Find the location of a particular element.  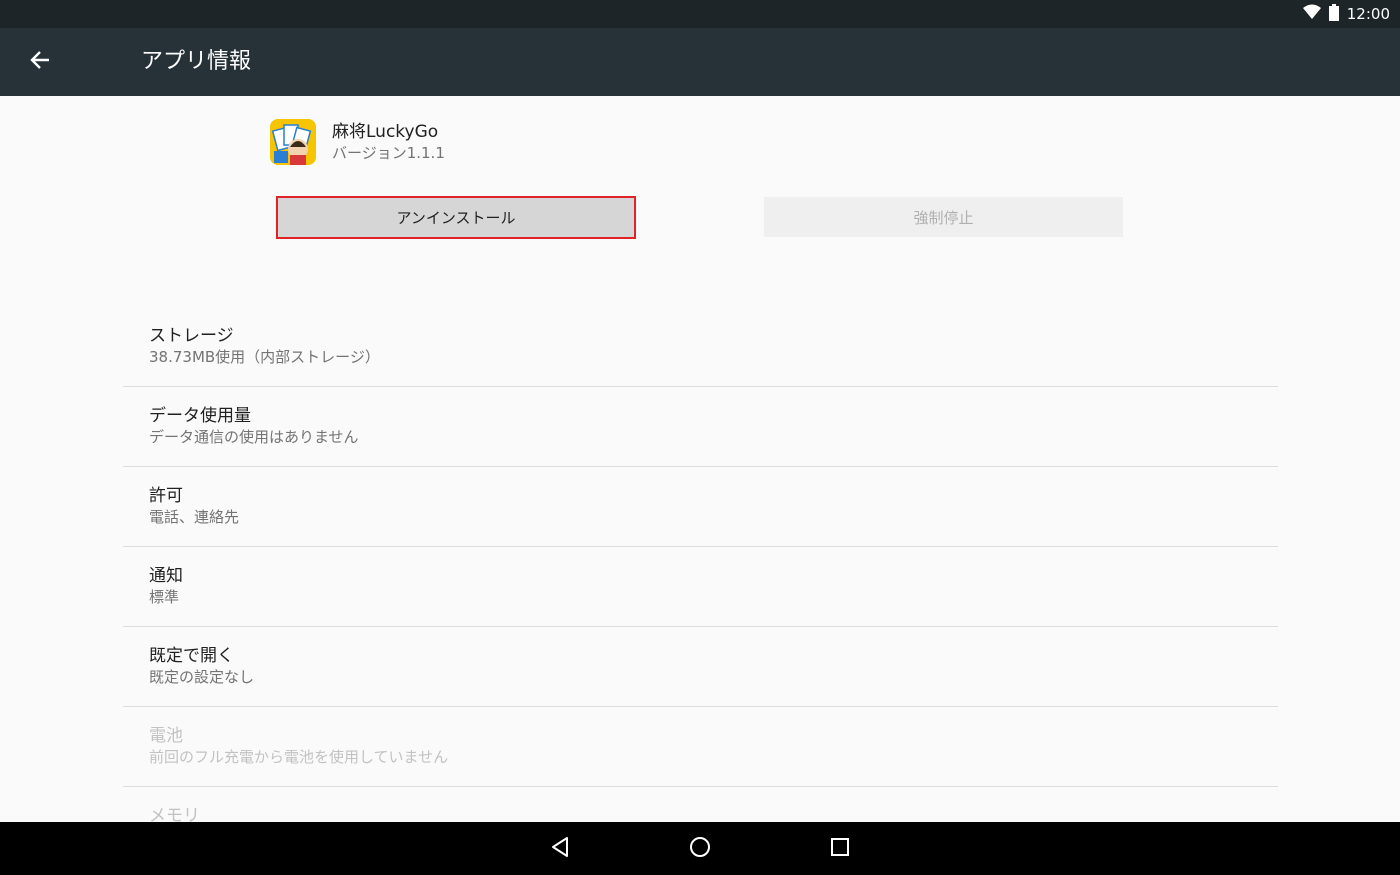

settings-item-memory: メモリ is located at coordinates (700, 804).